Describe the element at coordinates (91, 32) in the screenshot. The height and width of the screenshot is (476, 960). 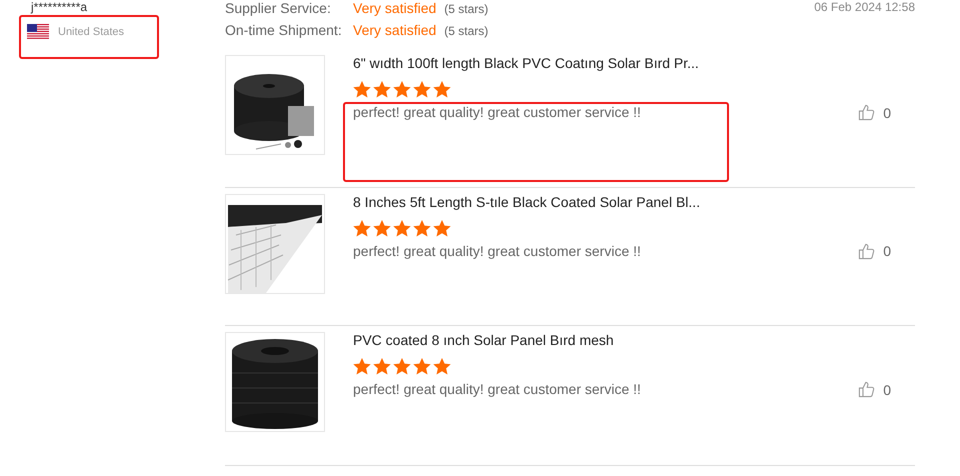
I see `country-name: United States` at that location.